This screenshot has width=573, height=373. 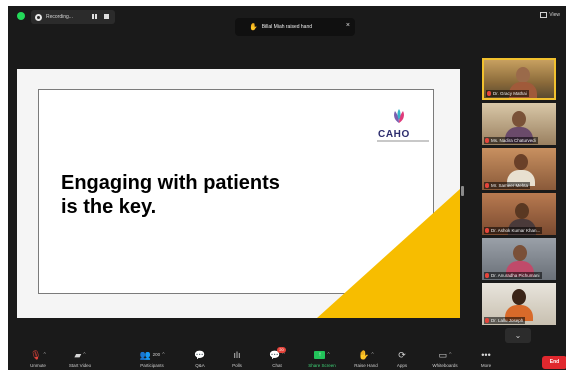 What do you see at coordinates (156, 354) in the screenshot?
I see `participant-count: 200` at bounding box center [156, 354].